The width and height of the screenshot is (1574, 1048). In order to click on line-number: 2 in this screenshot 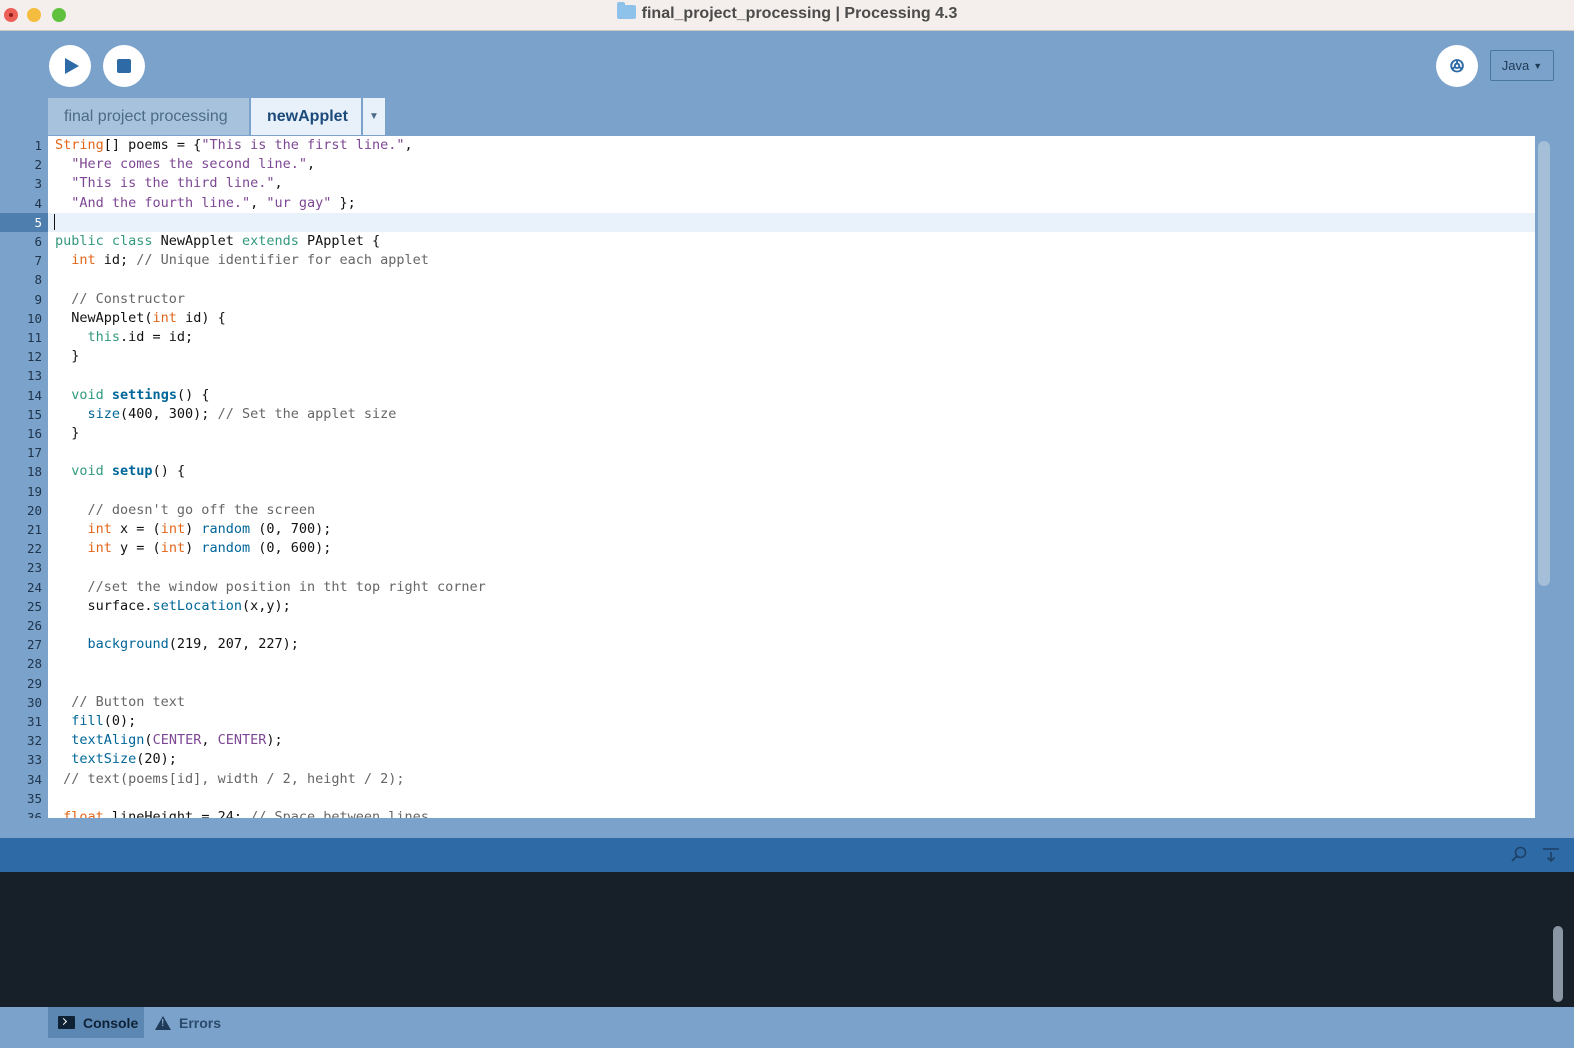, I will do `click(24, 164)`.